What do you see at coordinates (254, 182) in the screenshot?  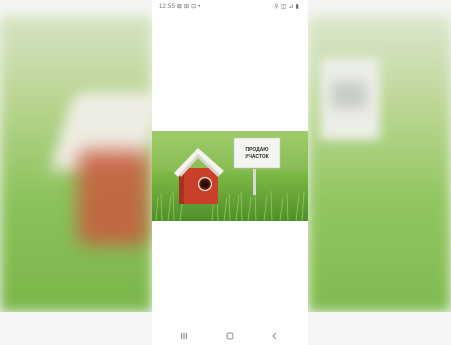 I see `sign-post` at bounding box center [254, 182].